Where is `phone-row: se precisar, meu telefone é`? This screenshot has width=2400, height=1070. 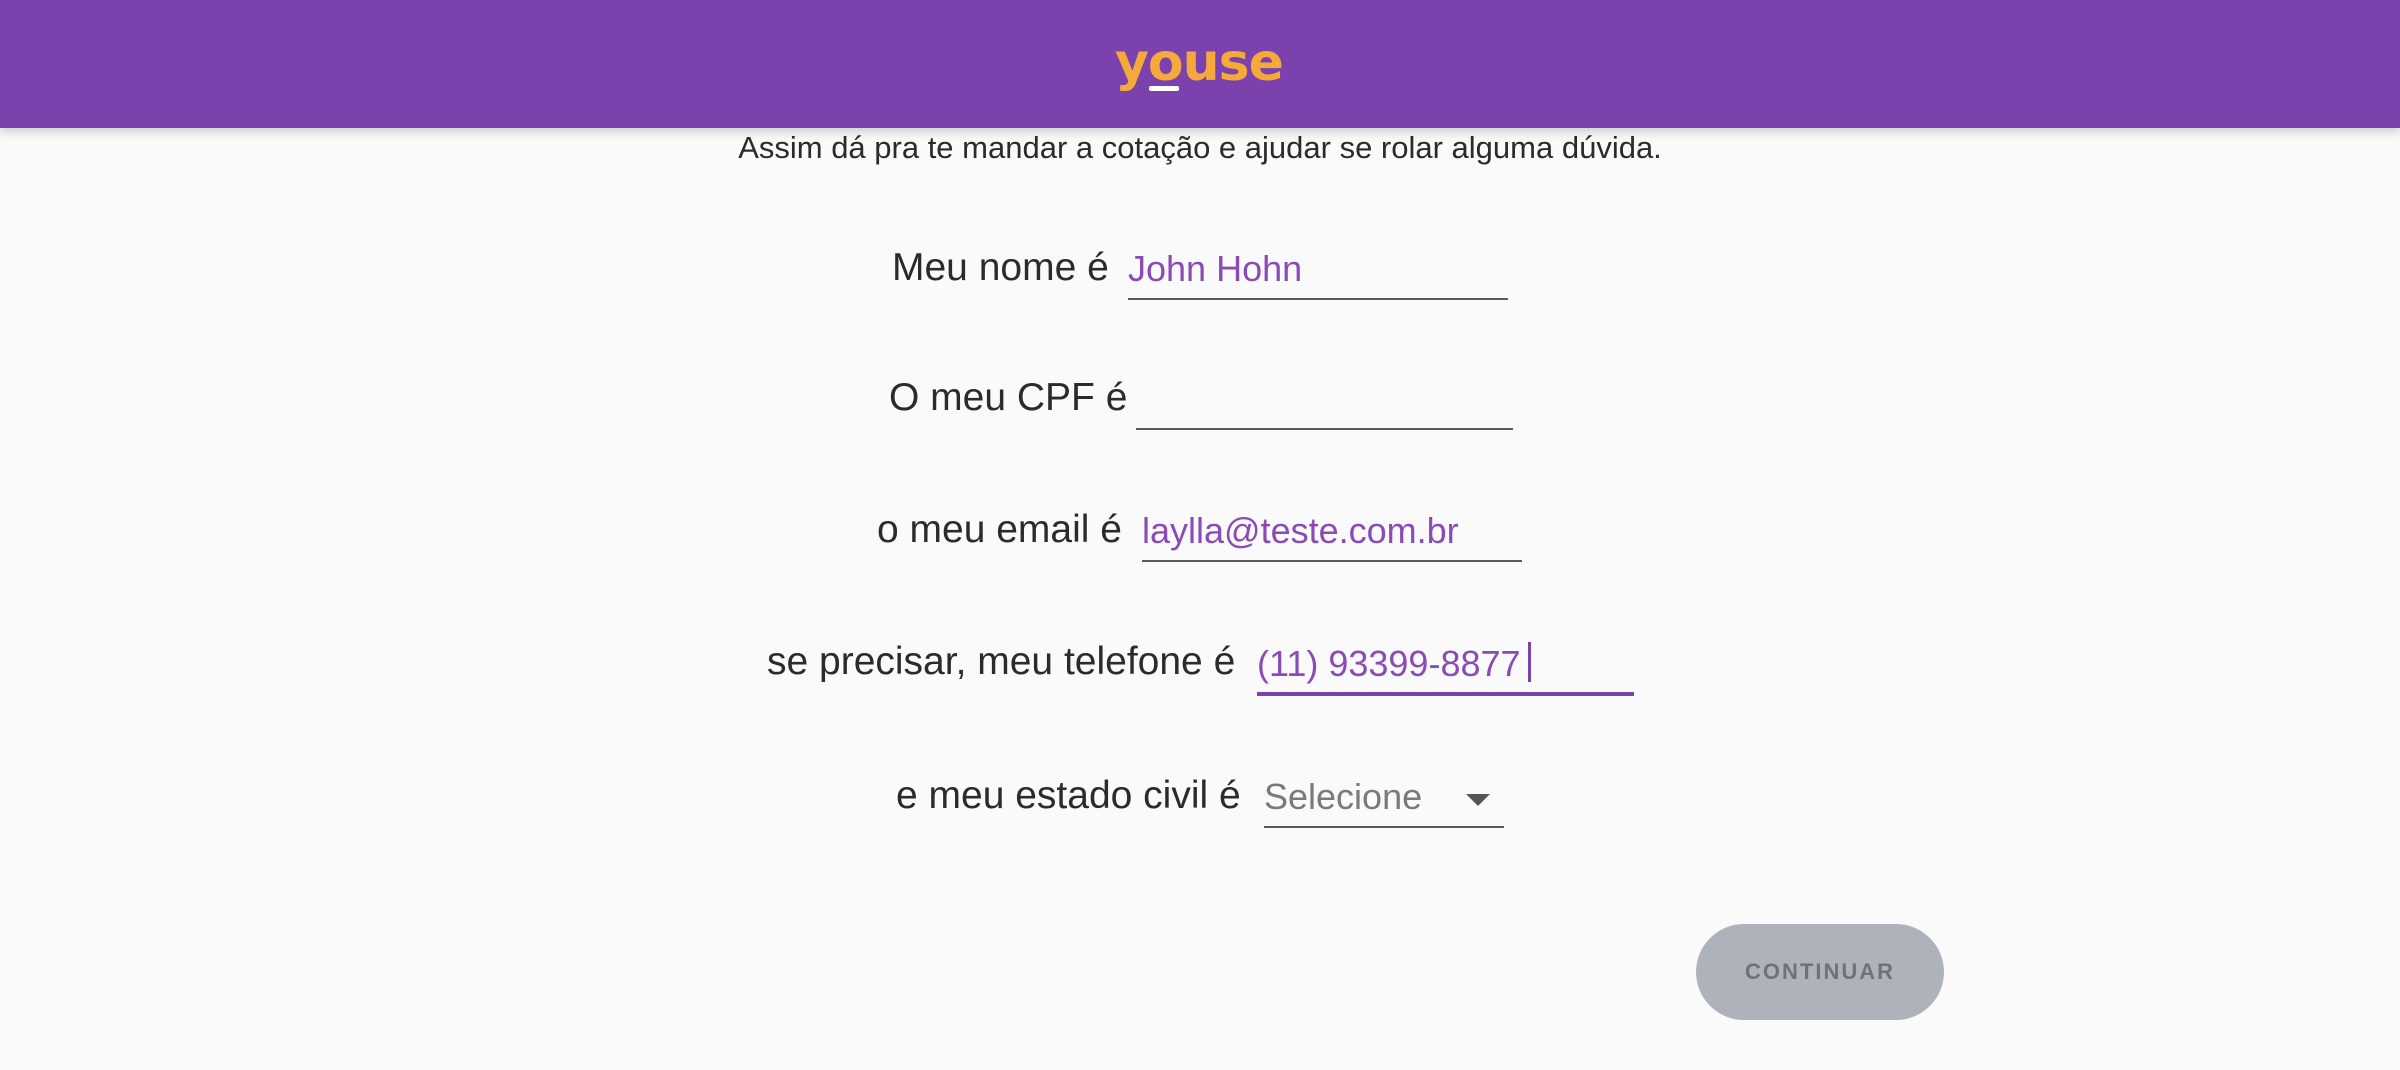 phone-row: se precisar, meu telefone é is located at coordinates (1200, 679).